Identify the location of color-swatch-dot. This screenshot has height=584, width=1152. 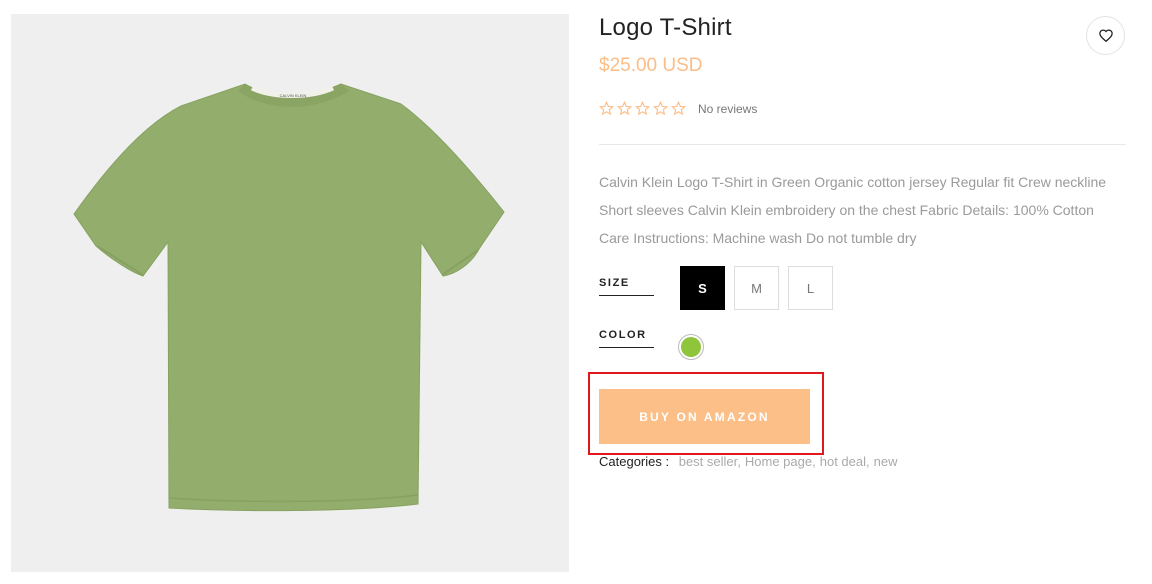
(691, 347).